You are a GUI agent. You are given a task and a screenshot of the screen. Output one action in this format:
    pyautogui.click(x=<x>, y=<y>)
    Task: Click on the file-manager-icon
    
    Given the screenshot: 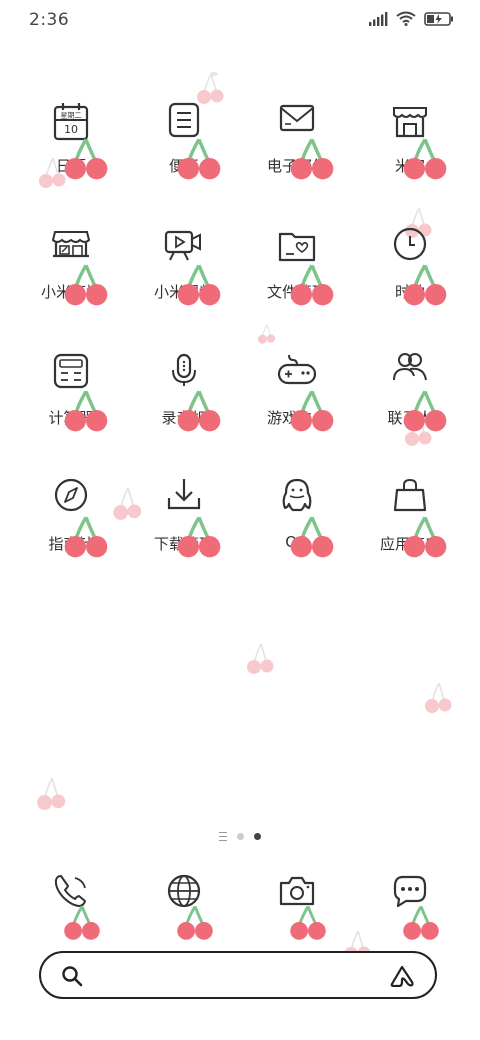 What is the action you would take?
    pyautogui.click(x=304, y=267)
    